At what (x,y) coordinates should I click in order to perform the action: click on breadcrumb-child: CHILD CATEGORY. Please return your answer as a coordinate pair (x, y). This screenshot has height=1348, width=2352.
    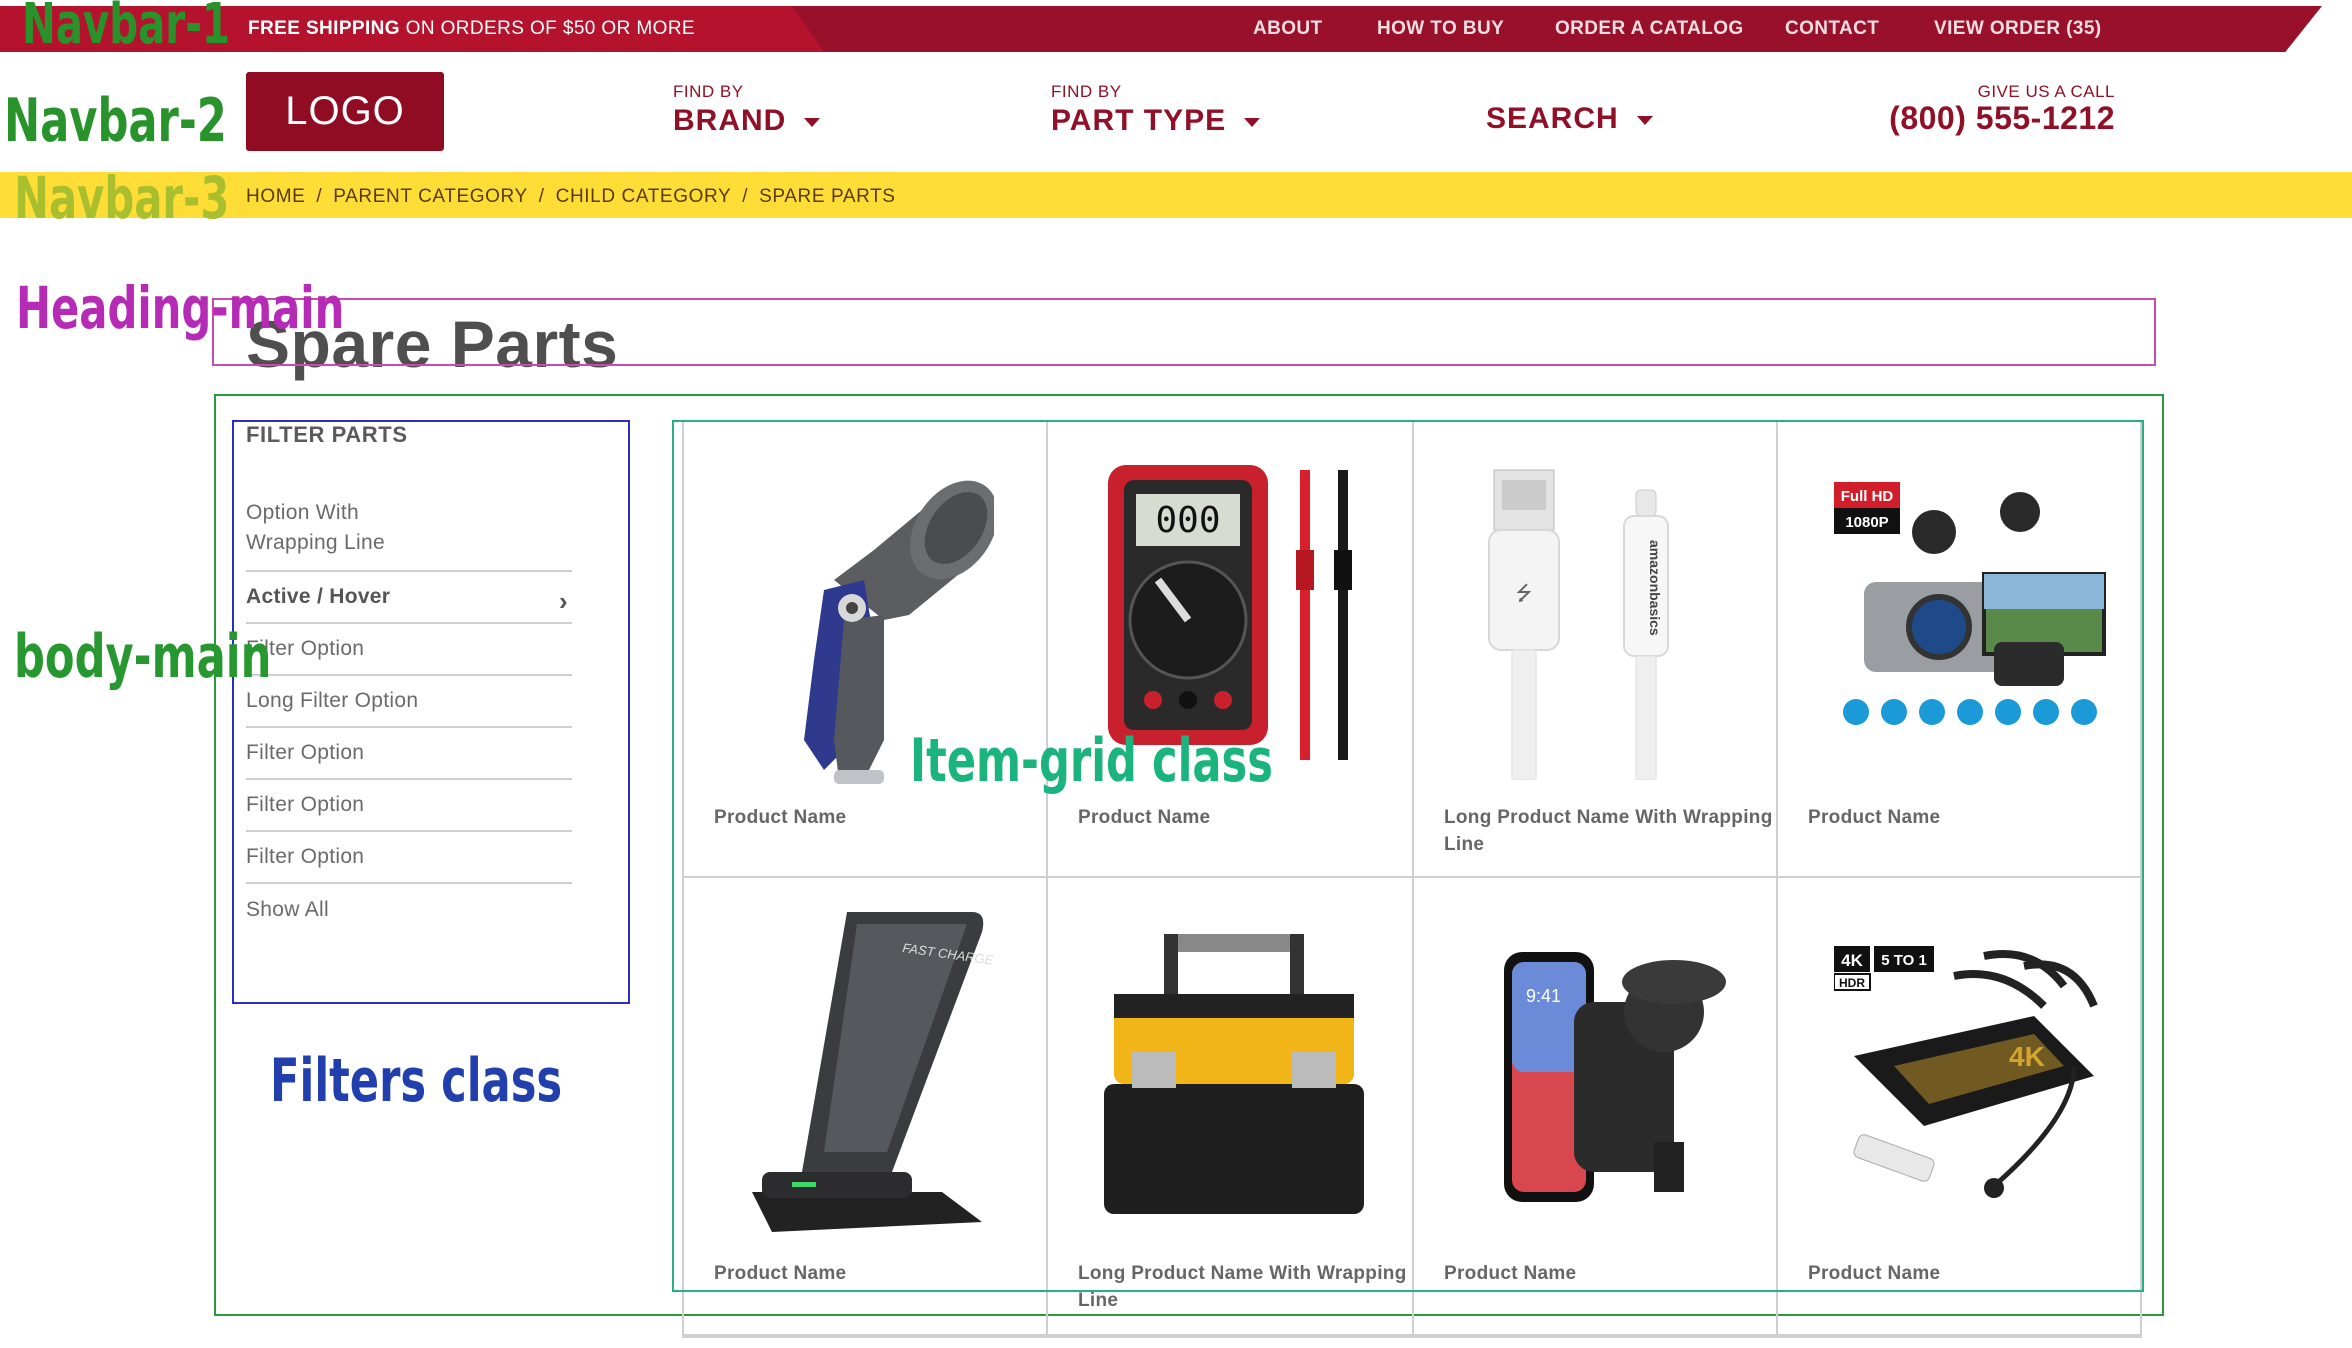
    Looking at the image, I should click on (644, 196).